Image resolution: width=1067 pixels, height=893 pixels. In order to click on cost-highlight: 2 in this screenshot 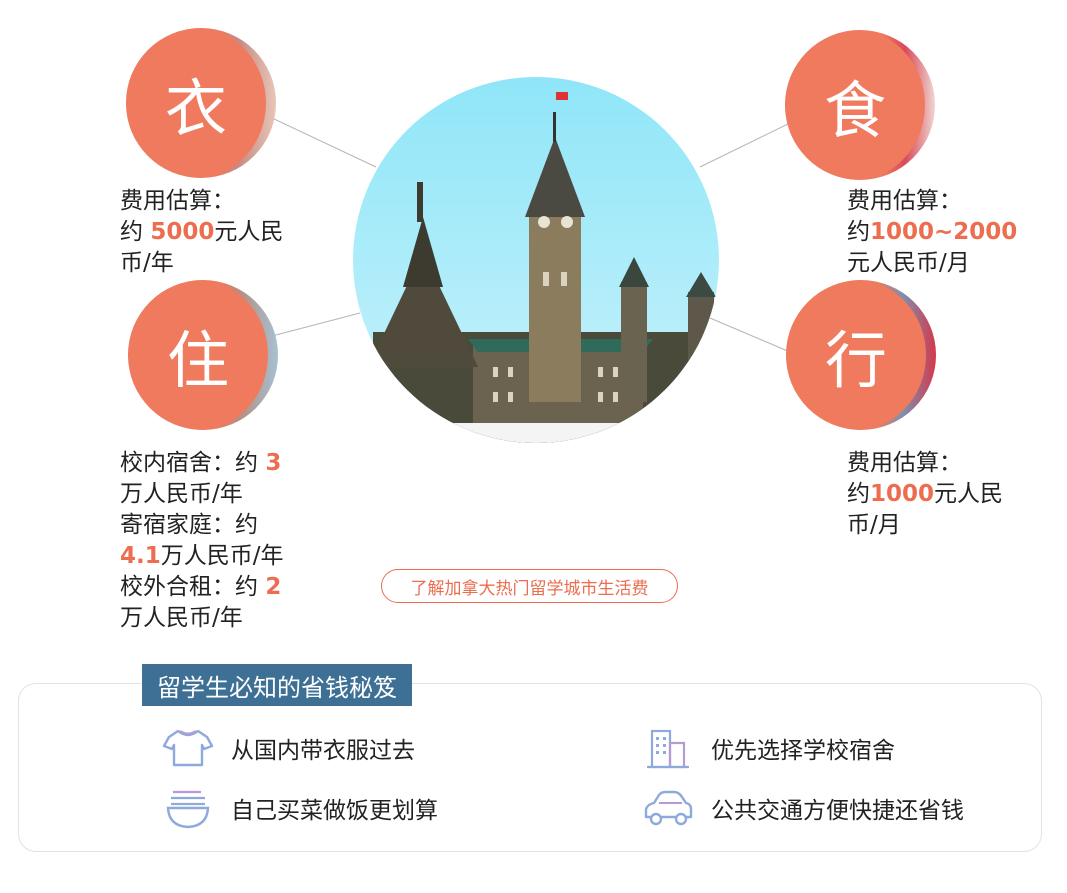, I will do `click(273, 587)`.